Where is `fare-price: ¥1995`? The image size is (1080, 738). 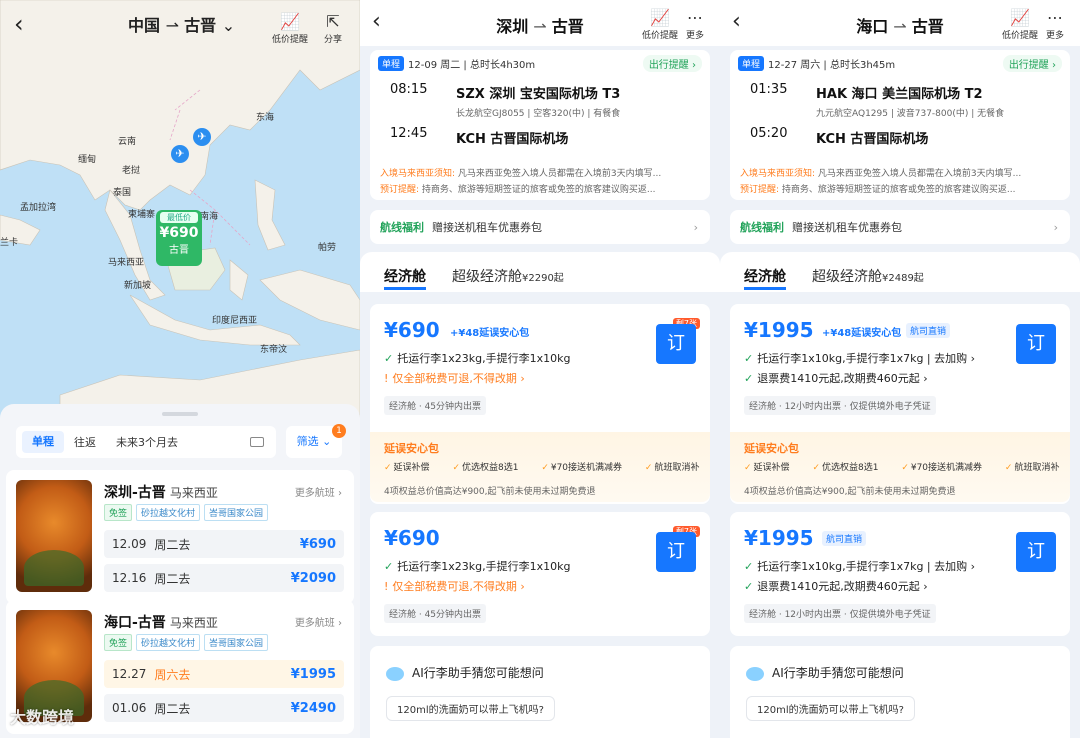
fare-price: ¥1995 is located at coordinates (779, 330).